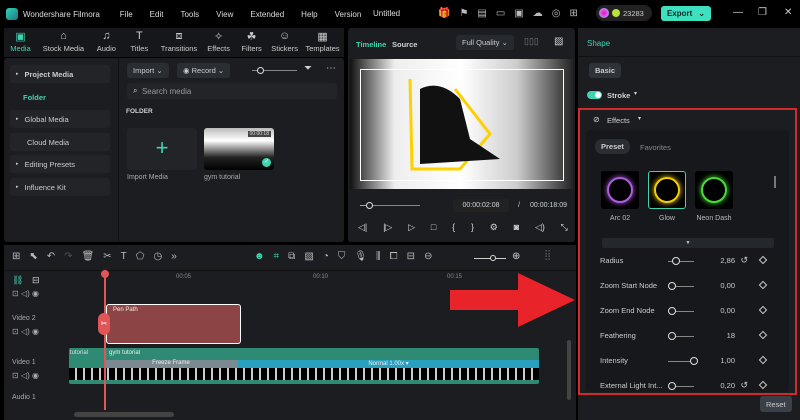 The width and height of the screenshot is (800, 420). I want to click on mark-out-icon: }, so click(472, 227).